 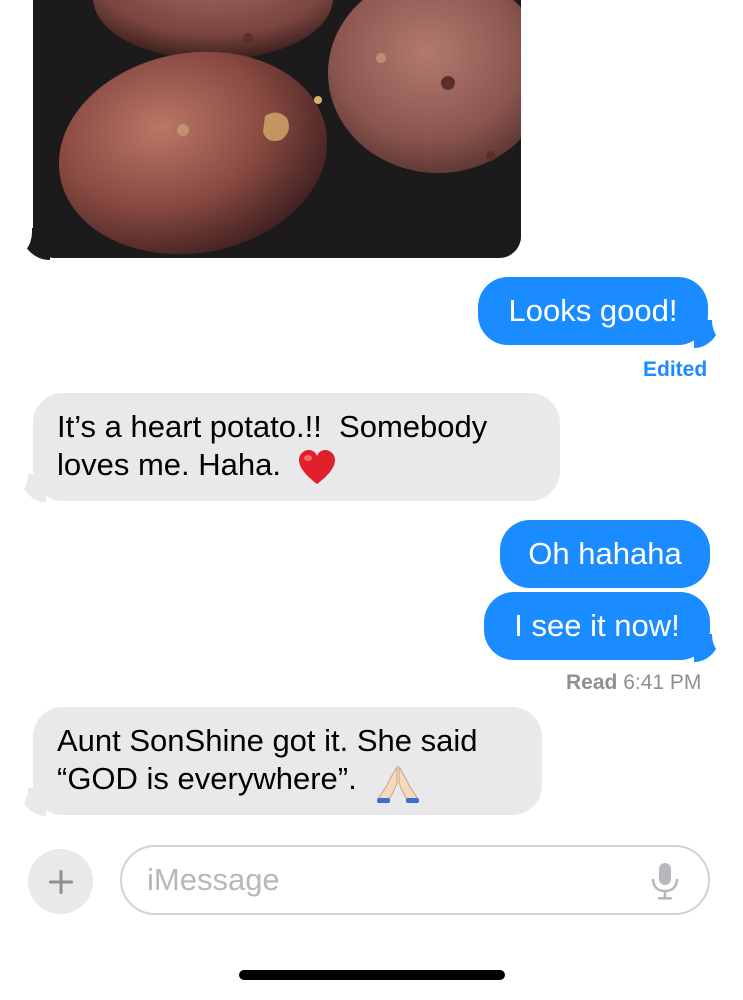 What do you see at coordinates (592, 682) in the screenshot?
I see `read-receipt-label: Read` at bounding box center [592, 682].